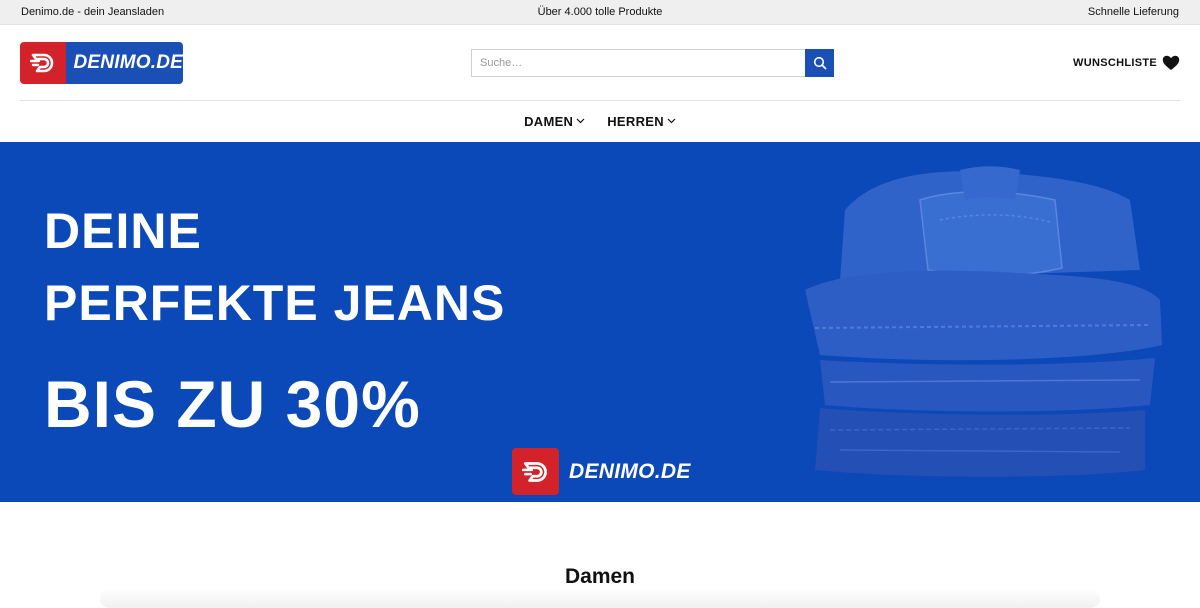  I want to click on nav-item-damen: DAMEN, so click(554, 121).